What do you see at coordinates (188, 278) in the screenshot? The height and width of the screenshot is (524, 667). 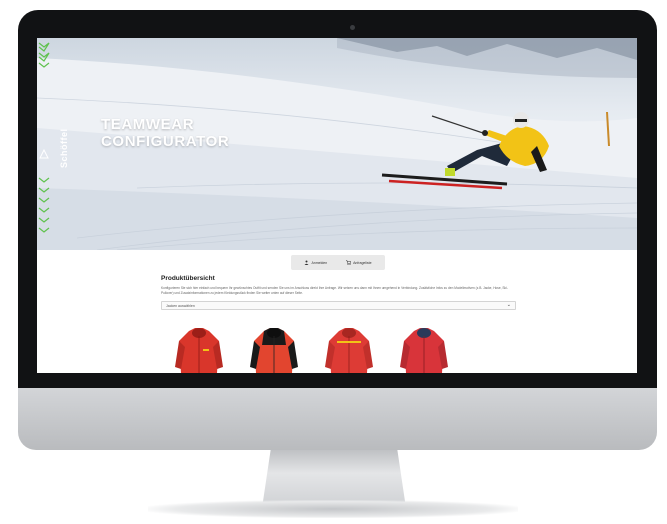 I see `section-heading: Produktübersicht` at bounding box center [188, 278].